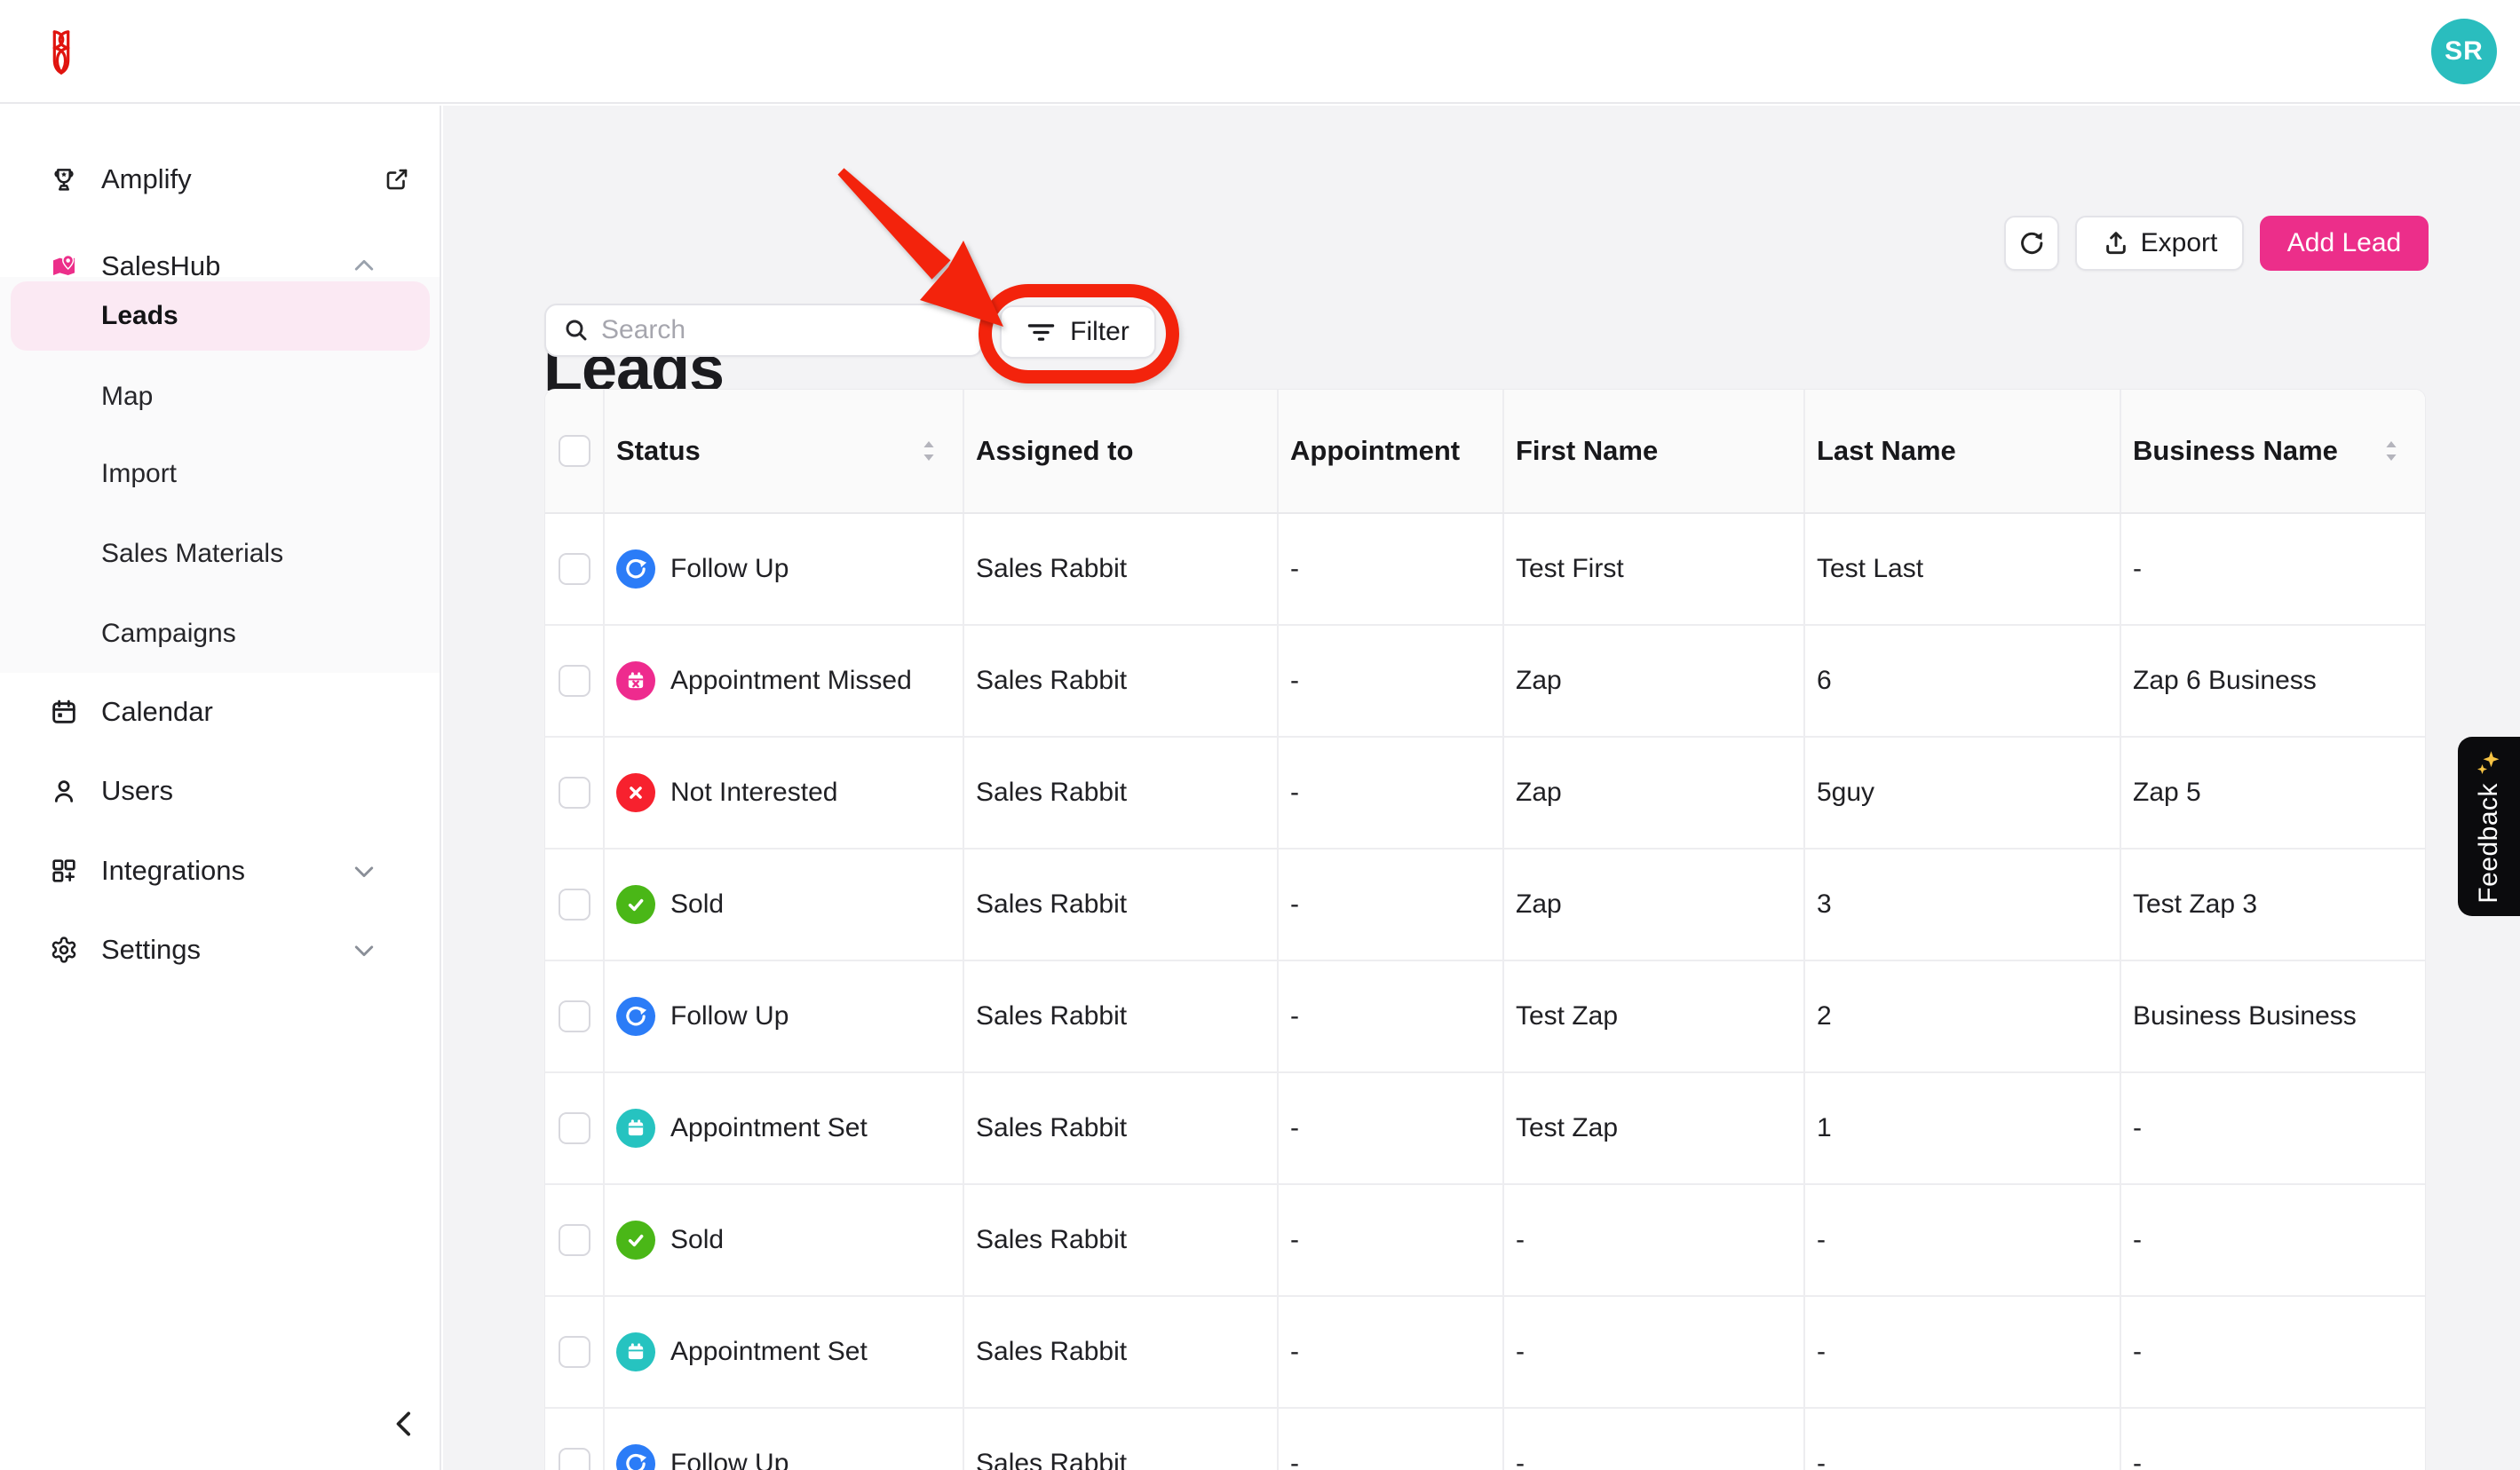 Image resolution: width=2520 pixels, height=1470 pixels. Describe the element at coordinates (778, 330) in the screenshot. I see `search-input` at that location.